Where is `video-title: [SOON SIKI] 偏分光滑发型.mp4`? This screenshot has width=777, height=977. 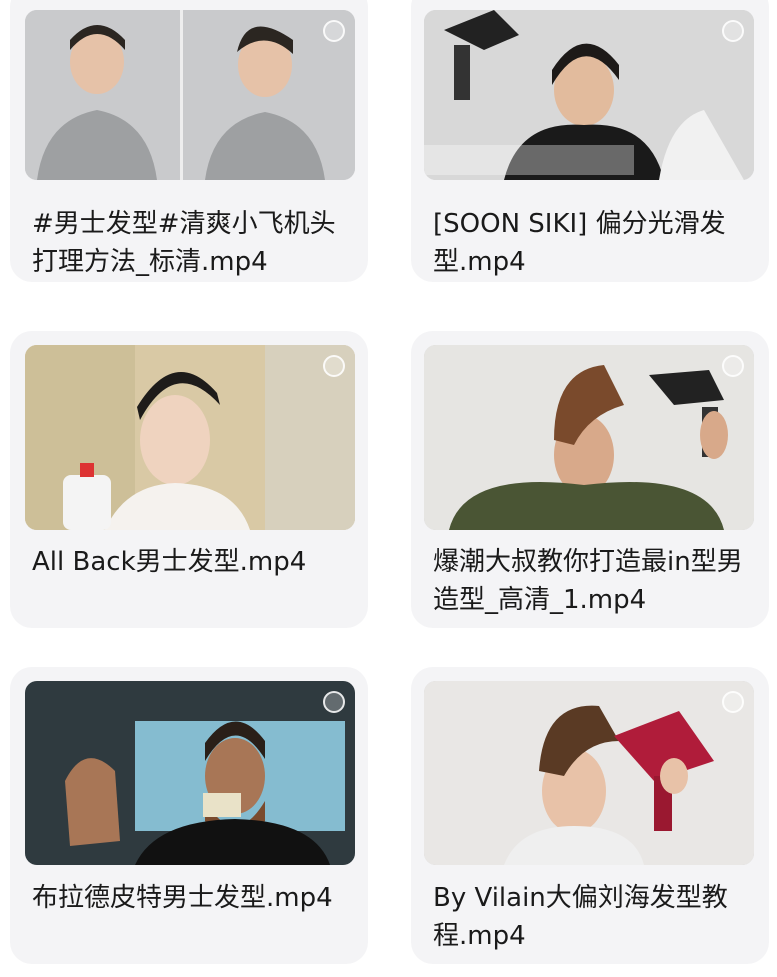 video-title: [SOON SIKI] 偏分光滑发型.mp4 is located at coordinates (579, 243).